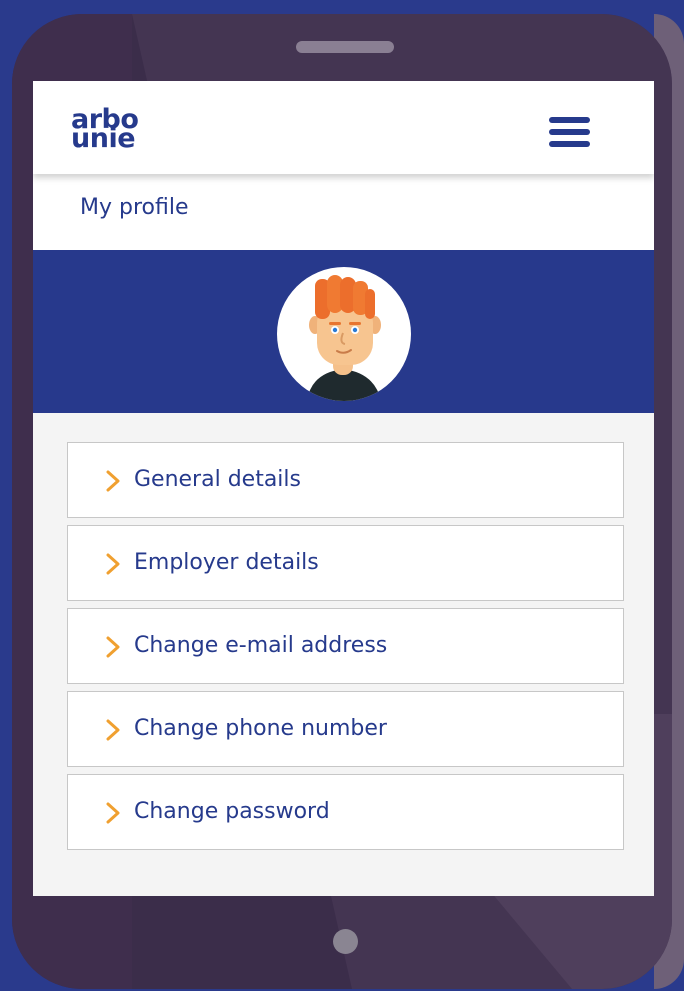 This screenshot has width=684, height=991. What do you see at coordinates (260, 728) in the screenshot?
I see `change-phone-label: Change phone number` at bounding box center [260, 728].